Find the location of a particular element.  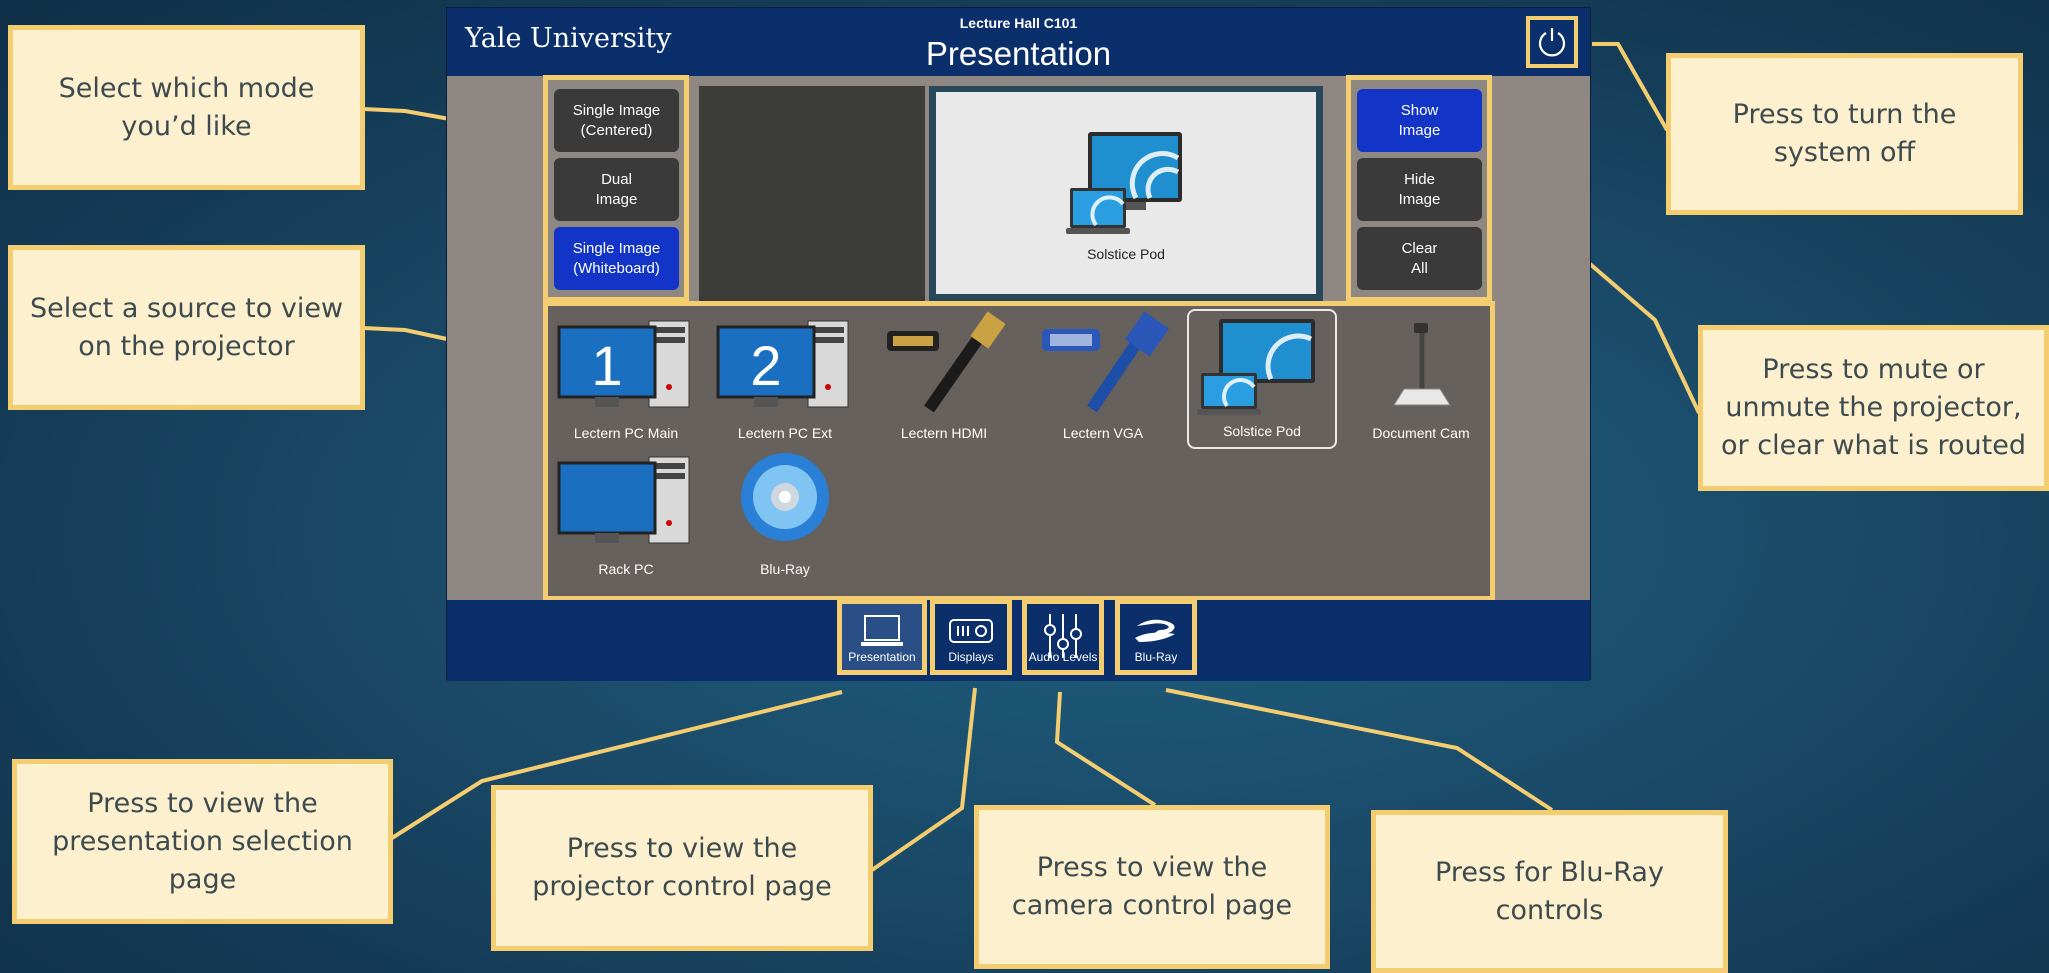

nav-presentation-button: Presentation is located at coordinates (882, 637).